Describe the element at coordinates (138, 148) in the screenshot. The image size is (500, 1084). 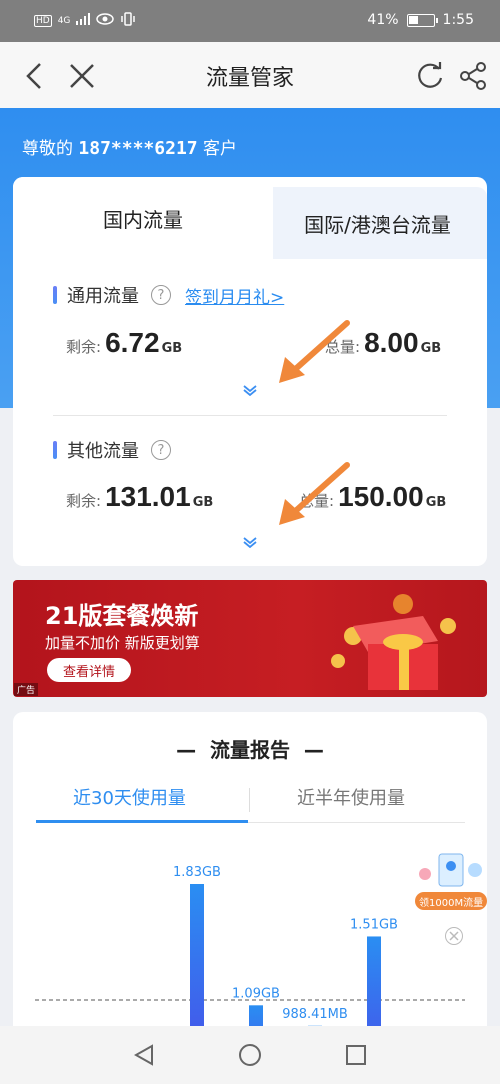
I see `phone-number: 187****6217` at that location.